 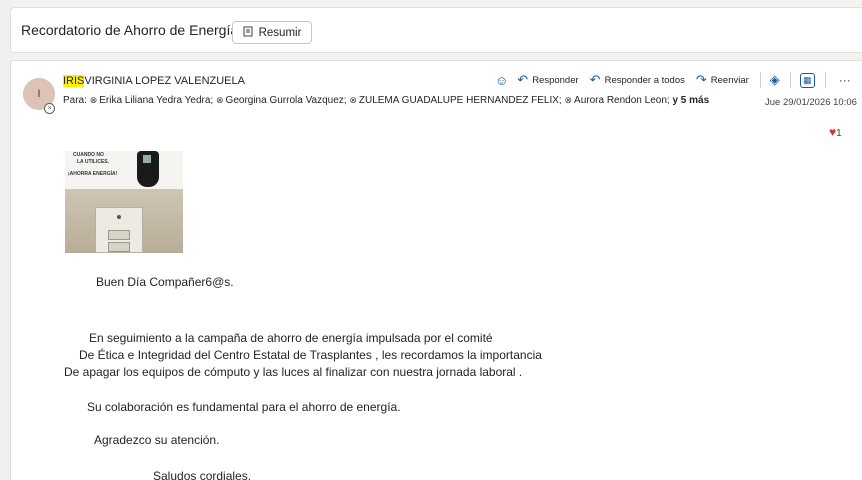 I want to click on sign-poster: CUANDO NO LA UTILICES. ¡AHORRA ENERGÍA!, so click(x=124, y=170).